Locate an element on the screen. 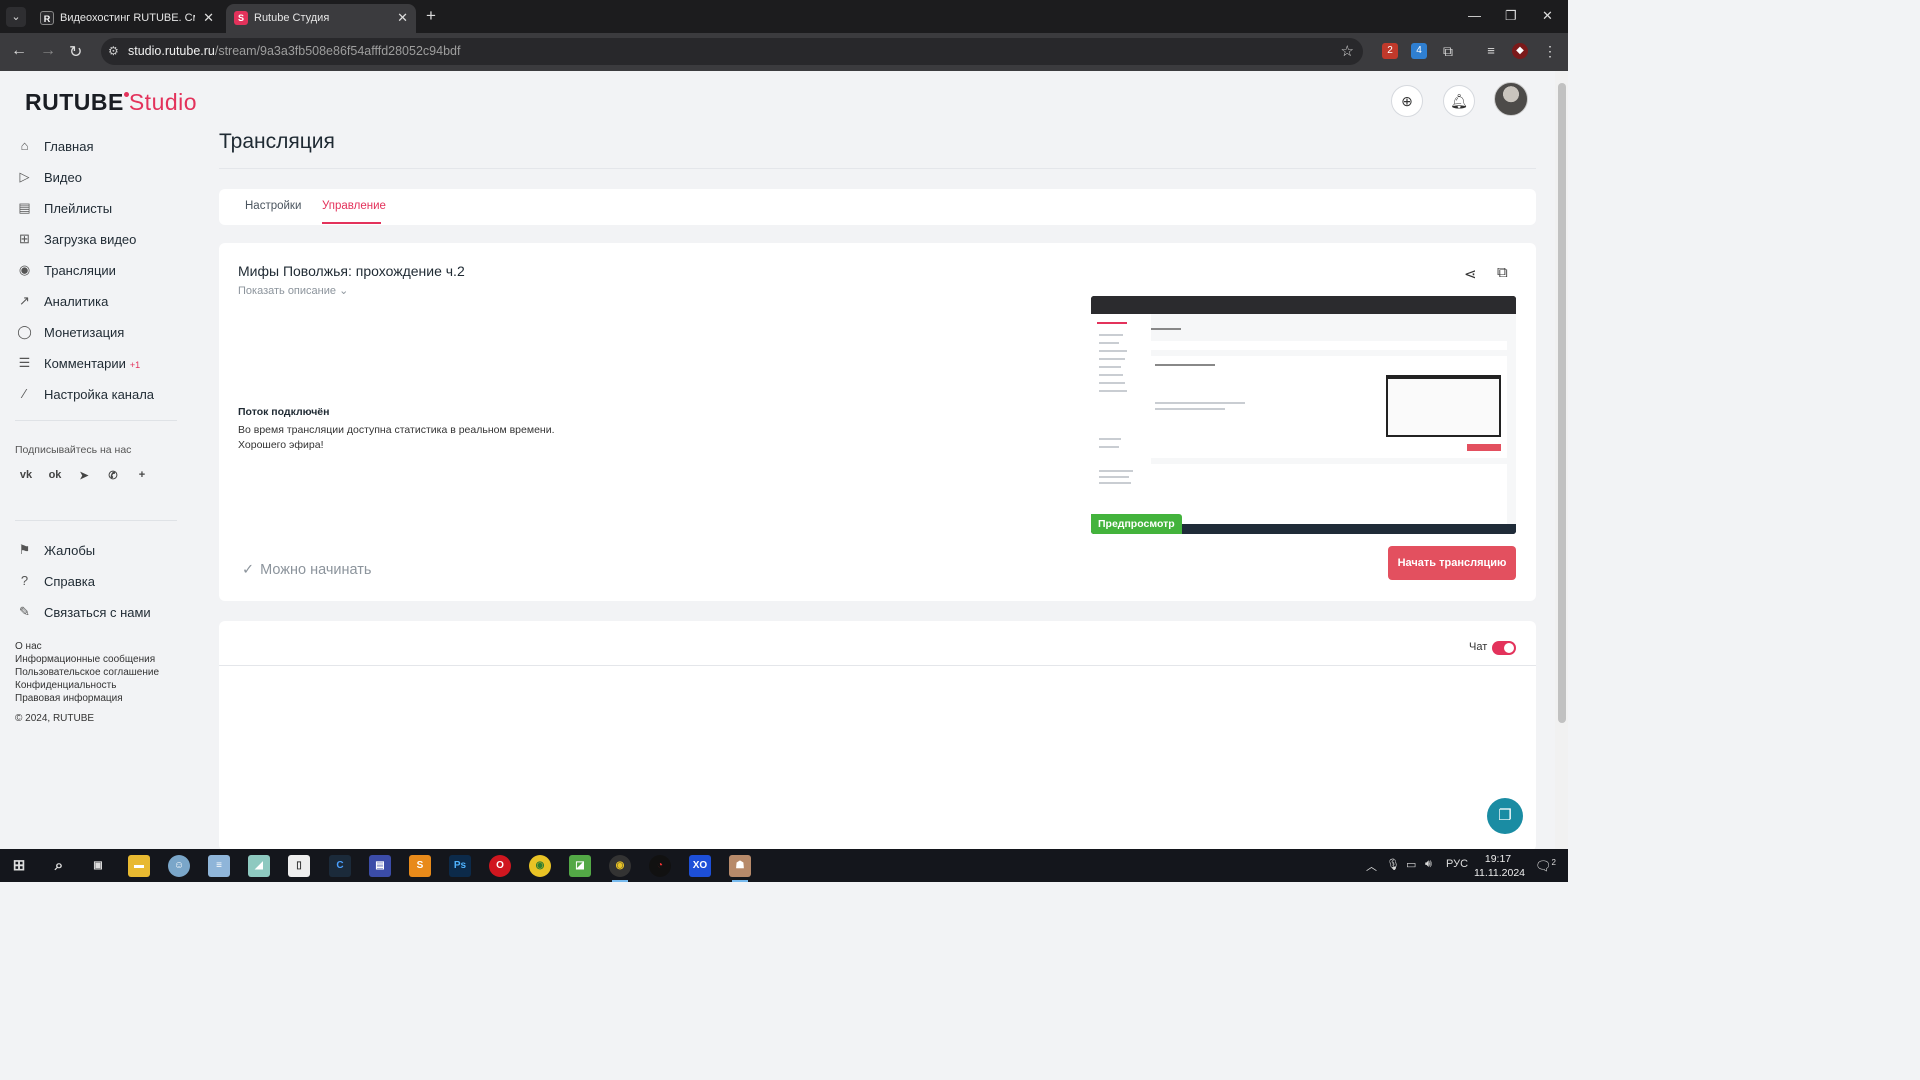  opera-icon: O is located at coordinates (500, 866).